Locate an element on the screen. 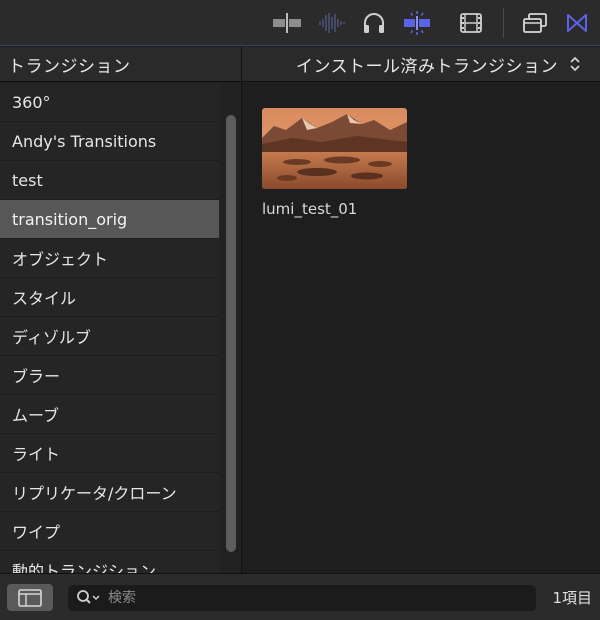 The image size is (600, 620). sidebar-item-label: Andy's Transitions is located at coordinates (84, 141).